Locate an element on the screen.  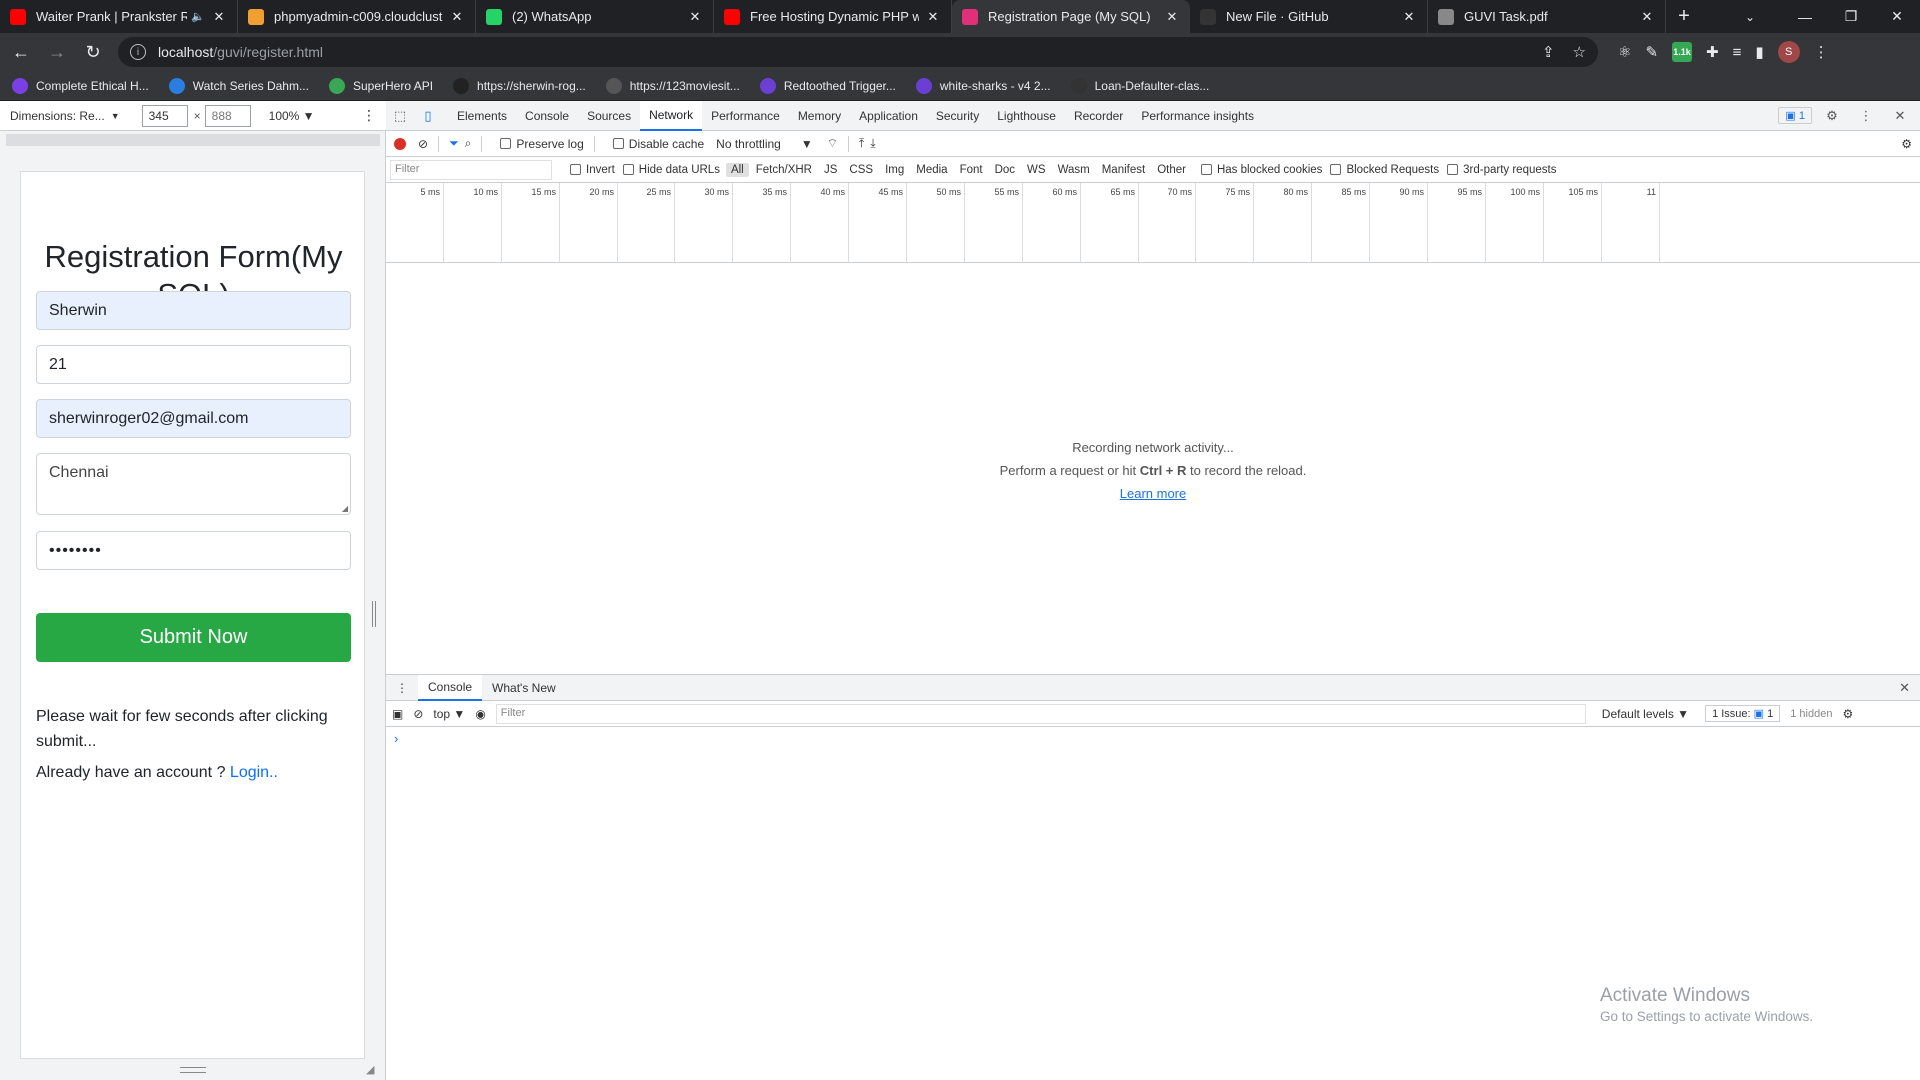
type-filter-img: Img is located at coordinates (894, 170).